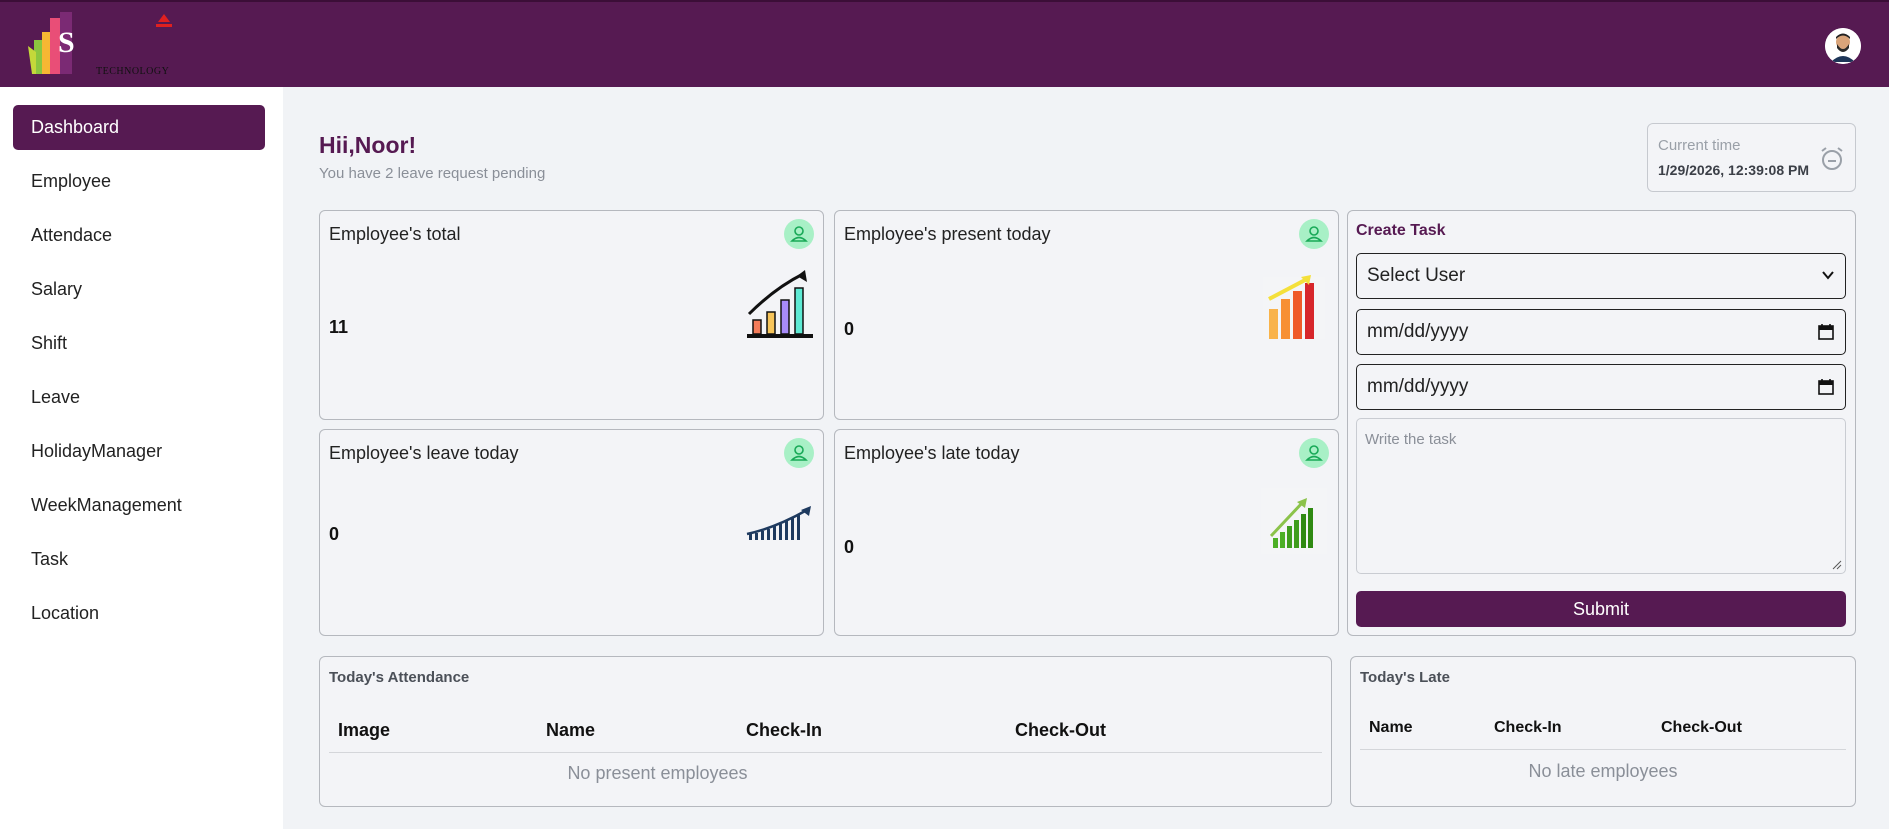 This screenshot has width=1889, height=829. What do you see at coordinates (1832, 158) in the screenshot?
I see `alarm-clock-icon` at bounding box center [1832, 158].